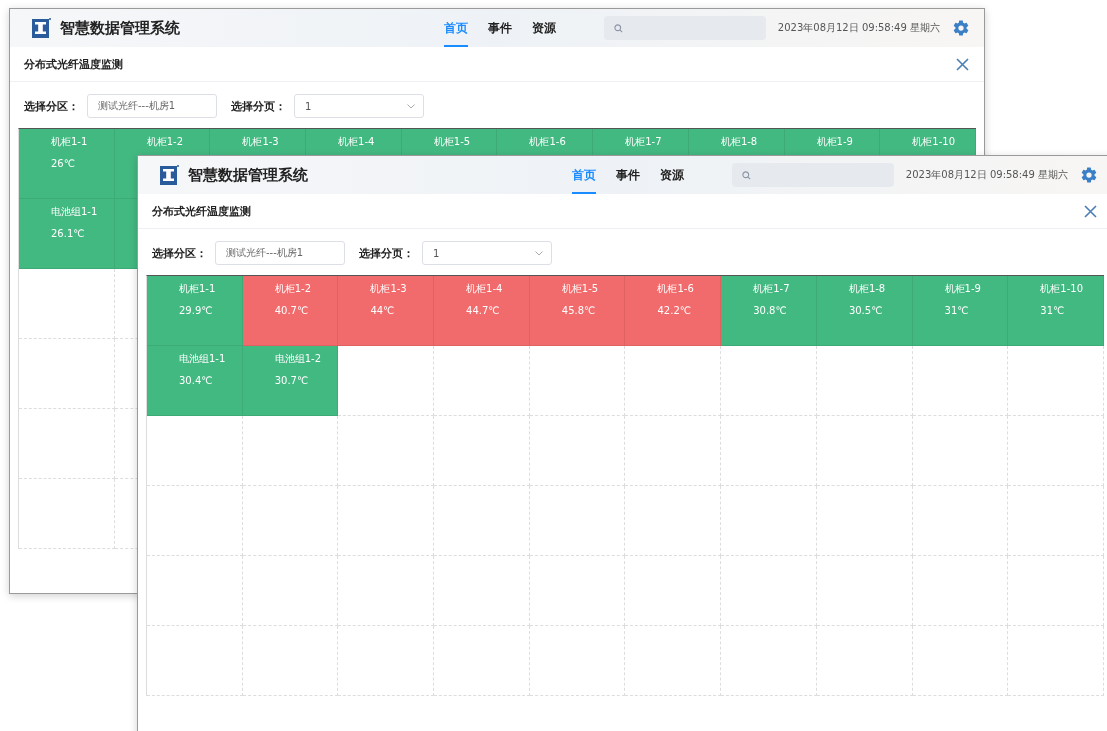  Describe the element at coordinates (292, 380) in the screenshot. I see `temperature-text: 30.7℃` at that location.